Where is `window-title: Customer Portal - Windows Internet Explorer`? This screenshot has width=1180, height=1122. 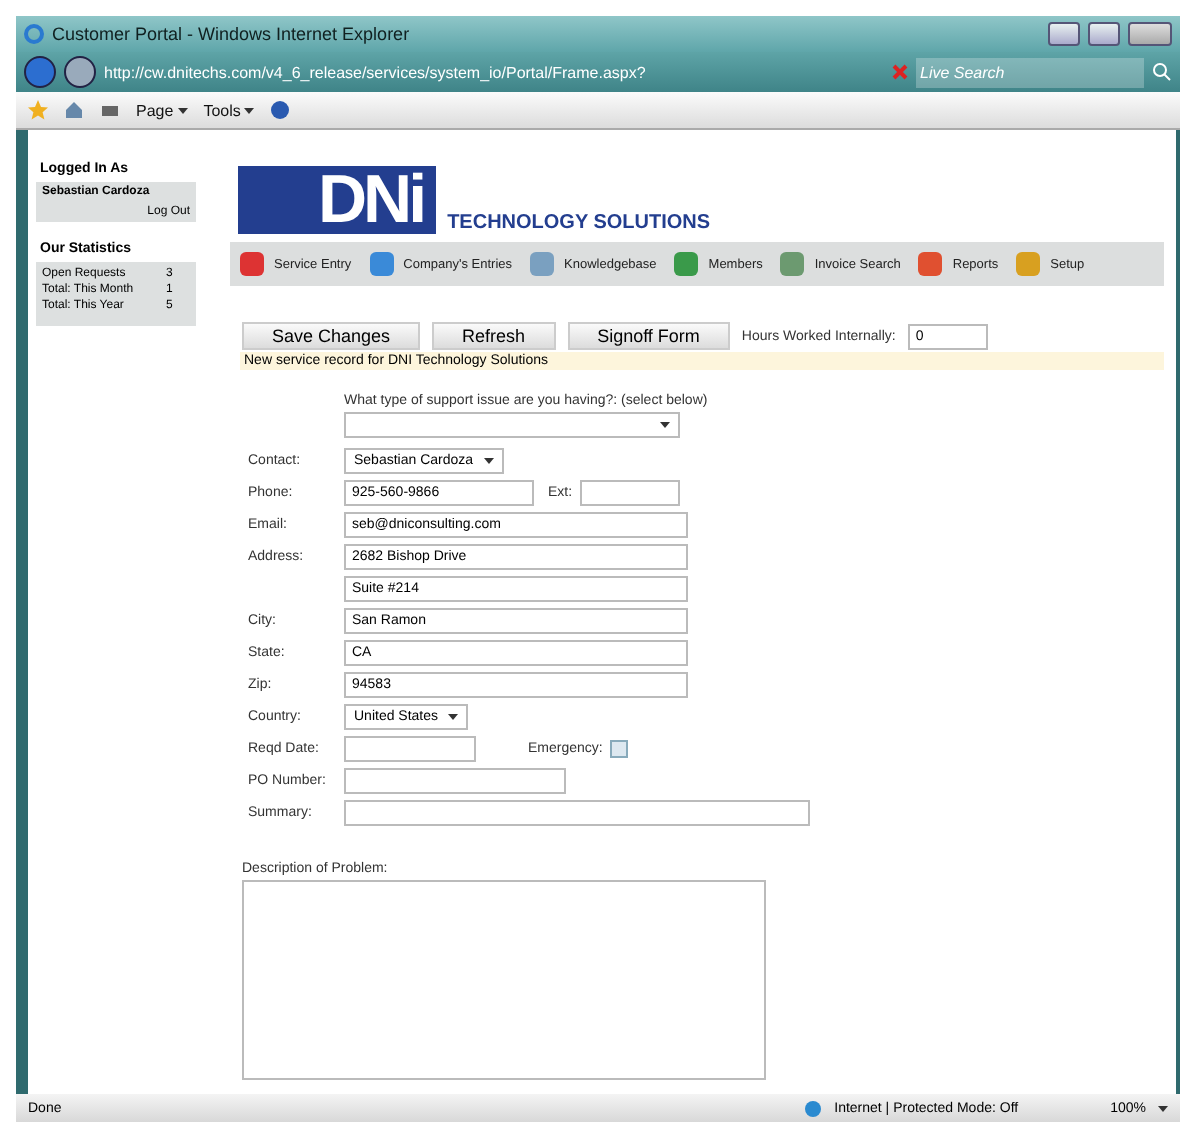 window-title: Customer Portal - Windows Internet Explorer is located at coordinates (232, 34).